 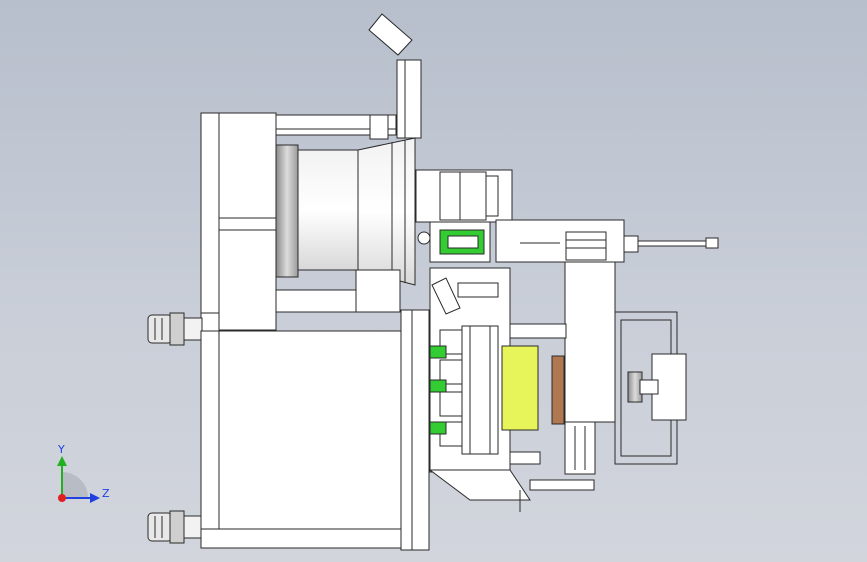 I want to click on cable-gland-upper, so click(x=175, y=329).